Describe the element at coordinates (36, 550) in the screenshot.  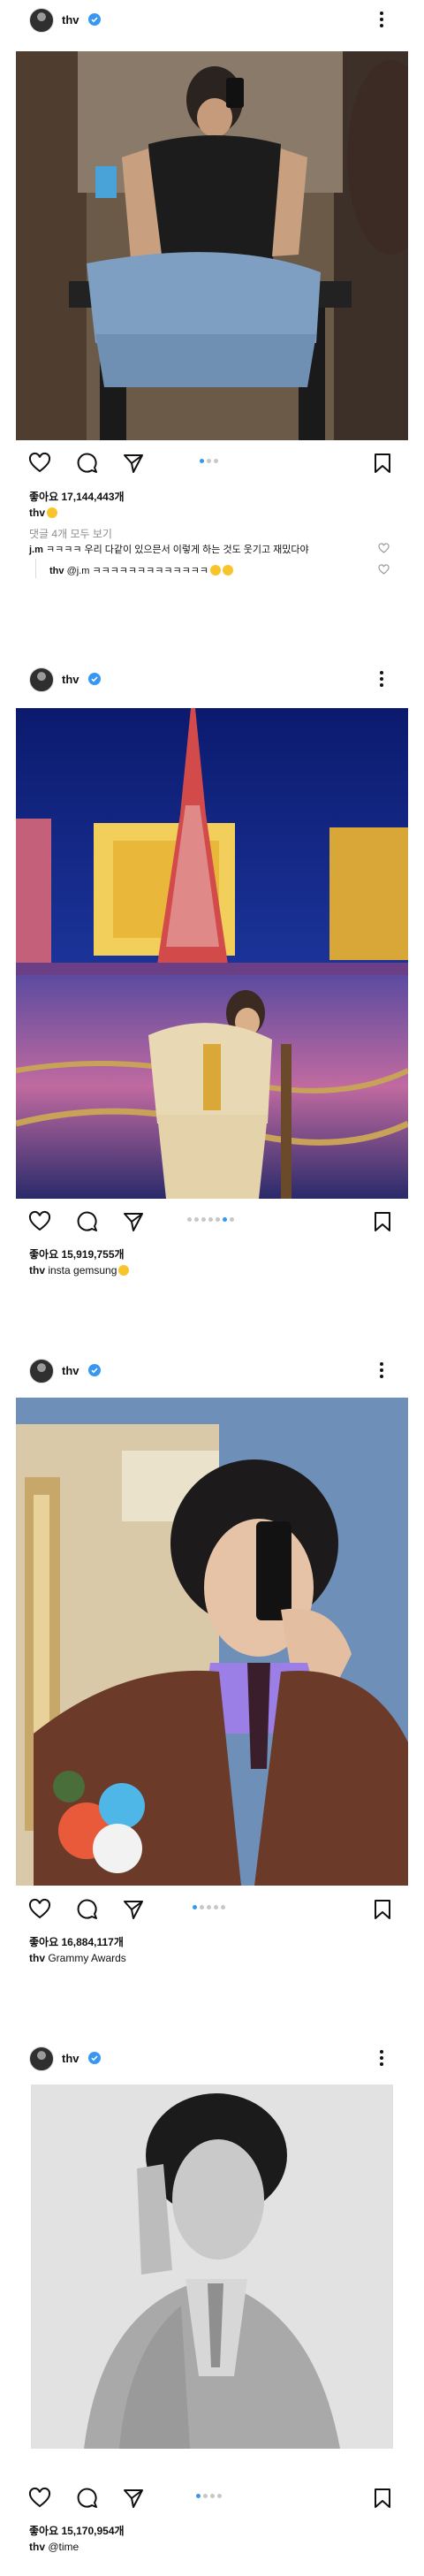
I see `comment-username: j.m` at that location.